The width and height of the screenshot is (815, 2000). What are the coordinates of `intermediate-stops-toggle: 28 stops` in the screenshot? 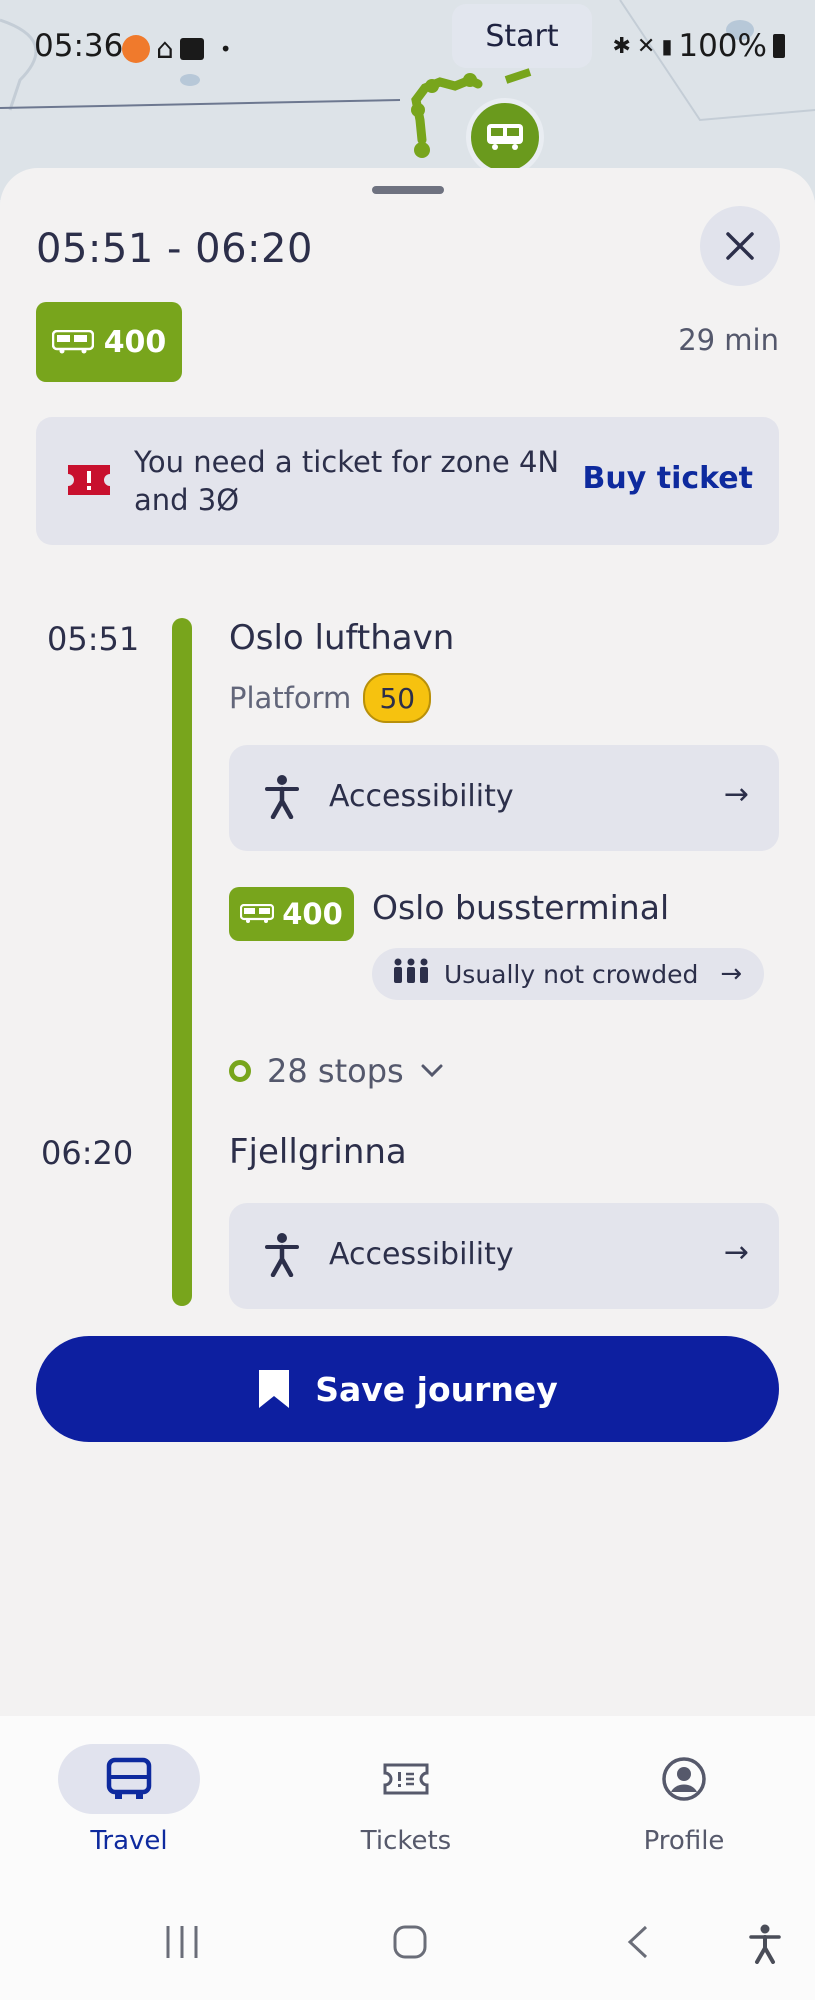 It's located at (336, 1071).